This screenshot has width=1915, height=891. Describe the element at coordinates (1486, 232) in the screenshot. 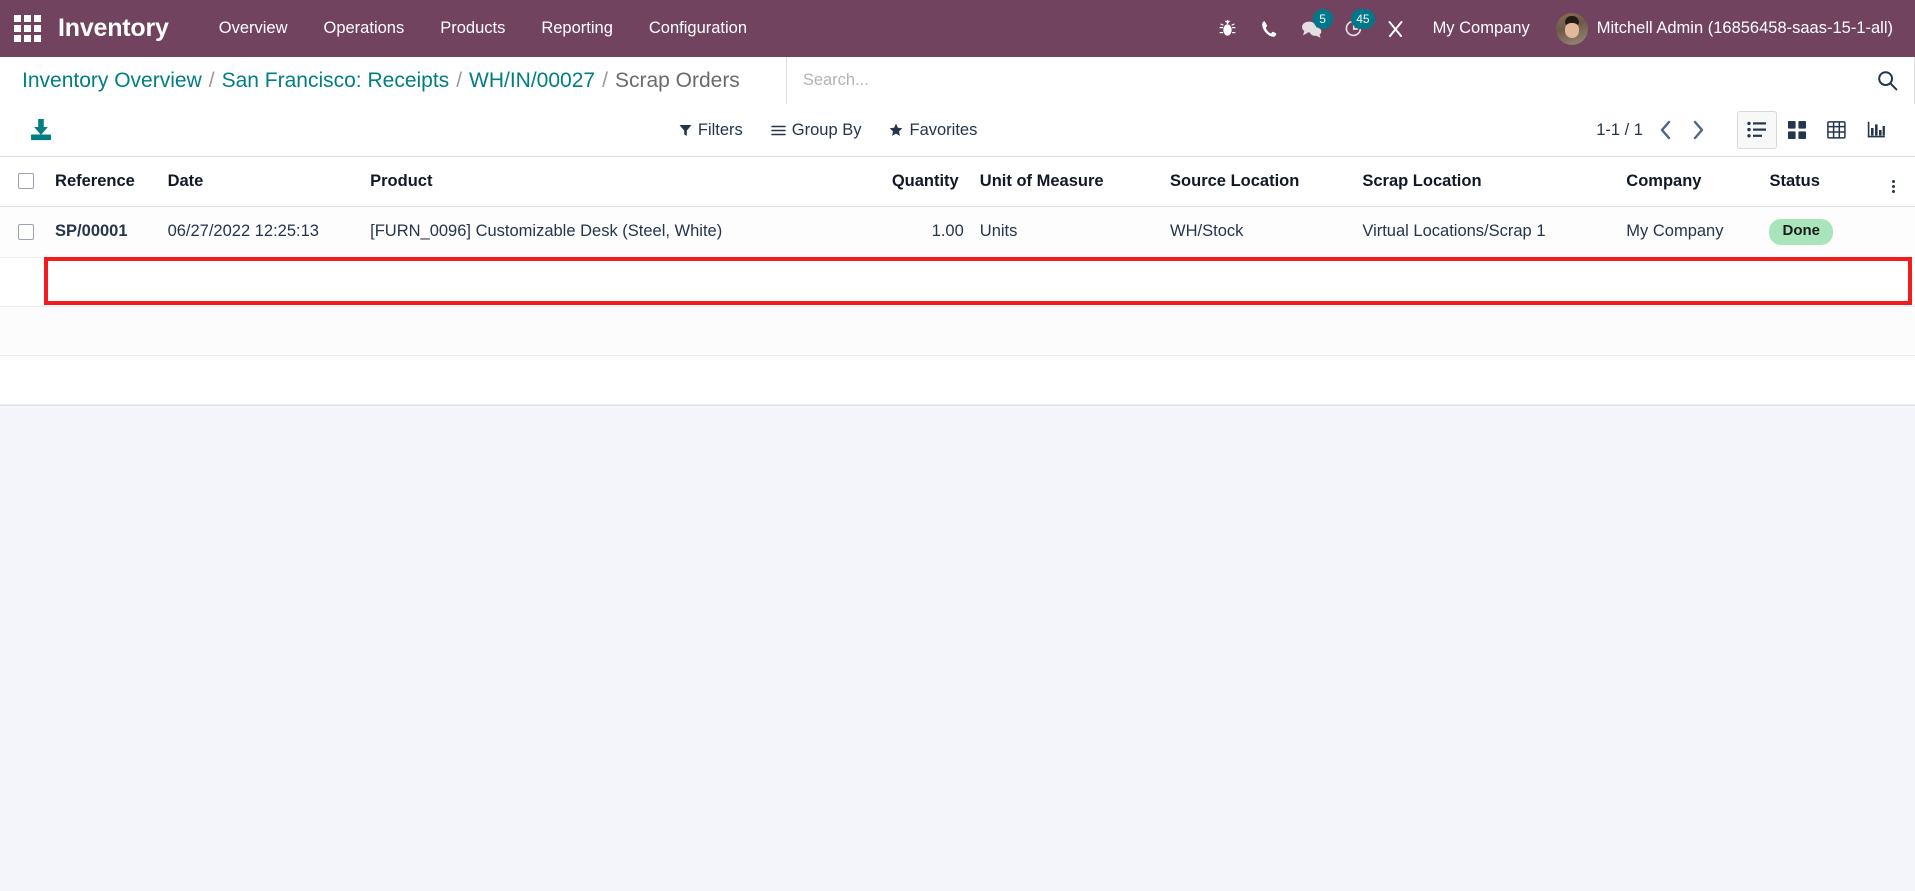

I see `cell-scrap-location: Virtual Locations/Scrap 1` at that location.